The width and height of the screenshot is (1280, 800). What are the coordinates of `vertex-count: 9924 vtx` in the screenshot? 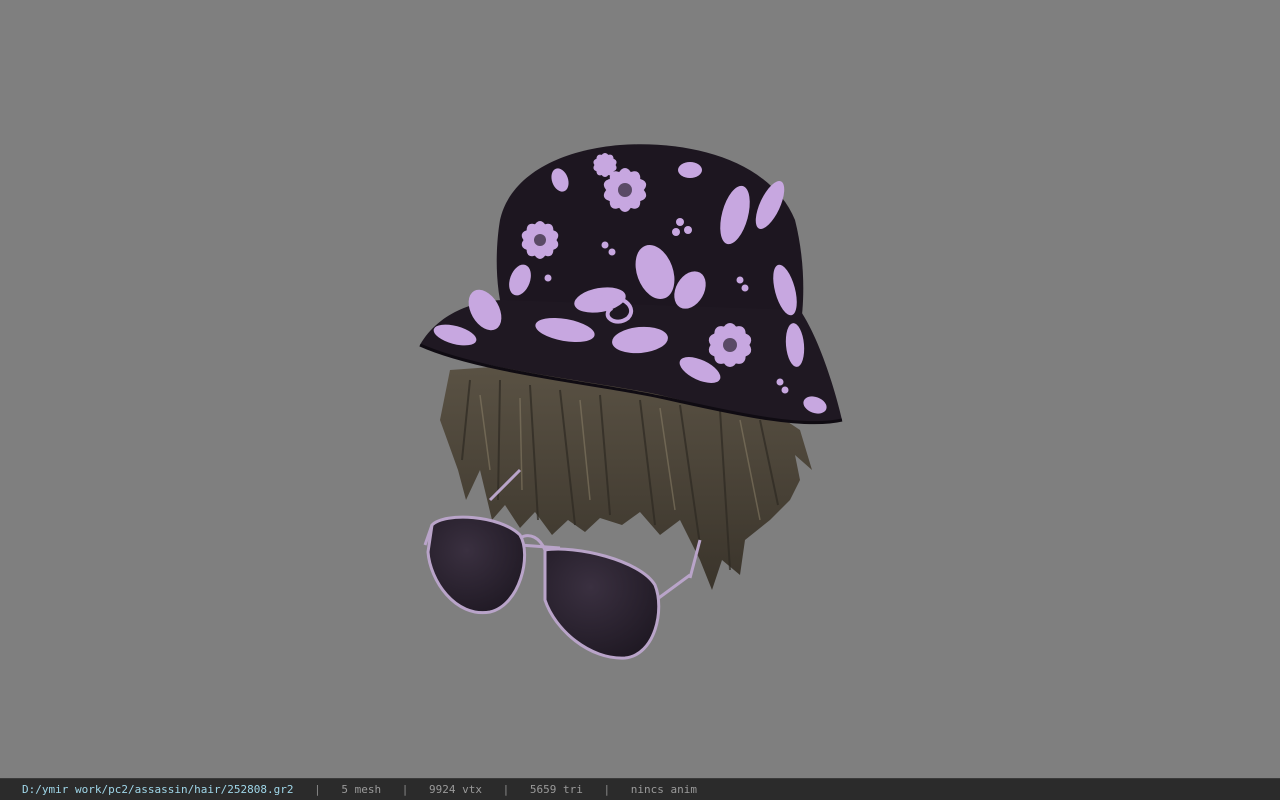 It's located at (456, 789).